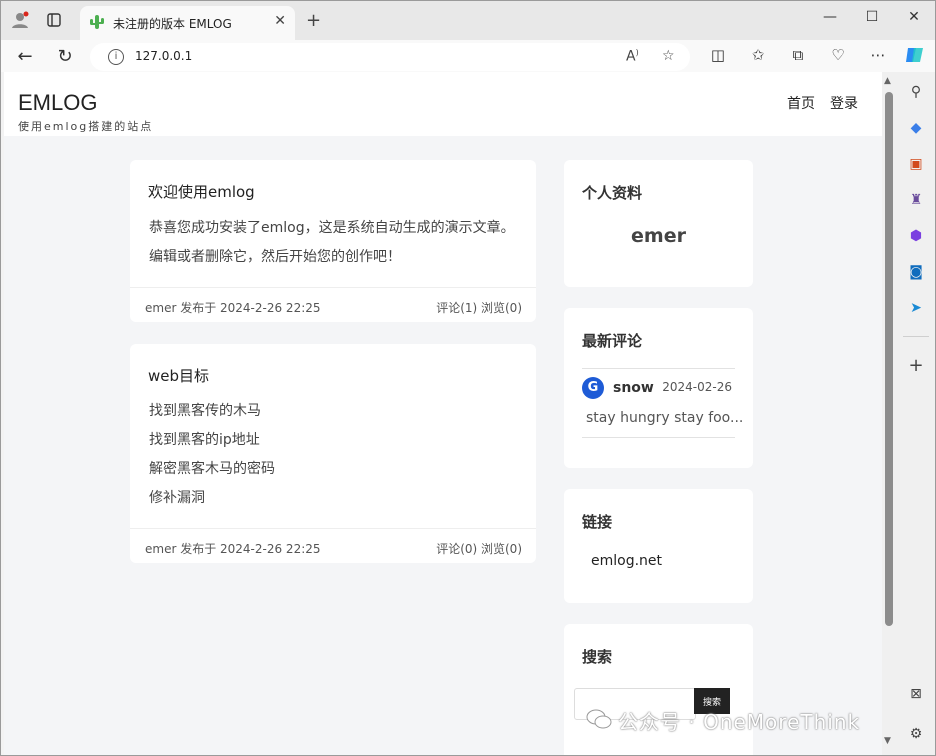 The height and width of the screenshot is (756, 936). Describe the element at coordinates (718, 55) in the screenshot. I see `split-screen-icon: ◫` at that location.